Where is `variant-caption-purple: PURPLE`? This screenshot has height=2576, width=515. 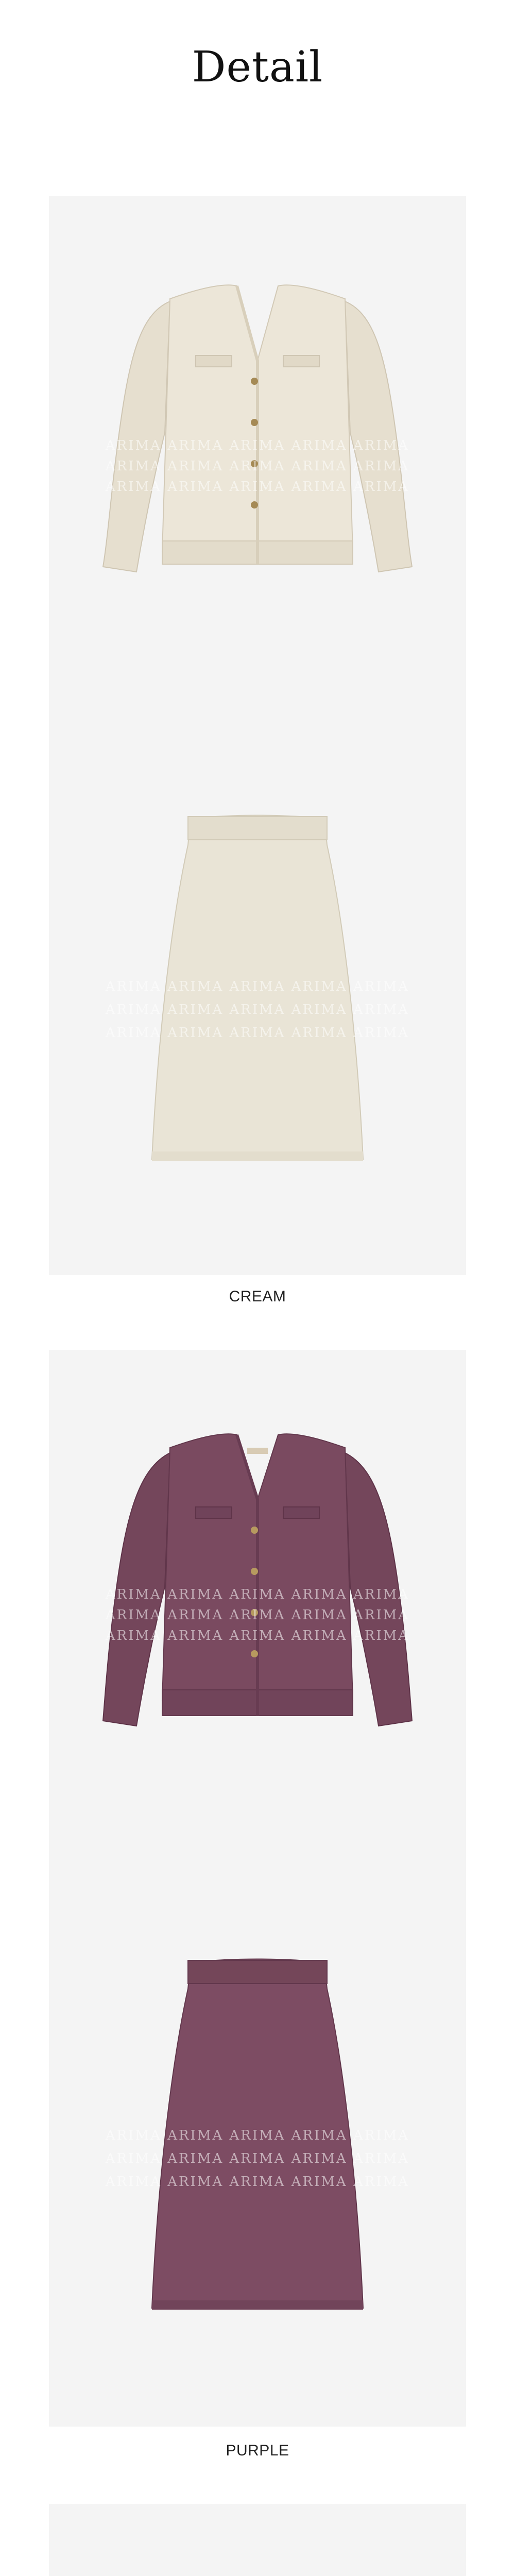
variant-caption-purple: PURPLE is located at coordinates (257, 2450).